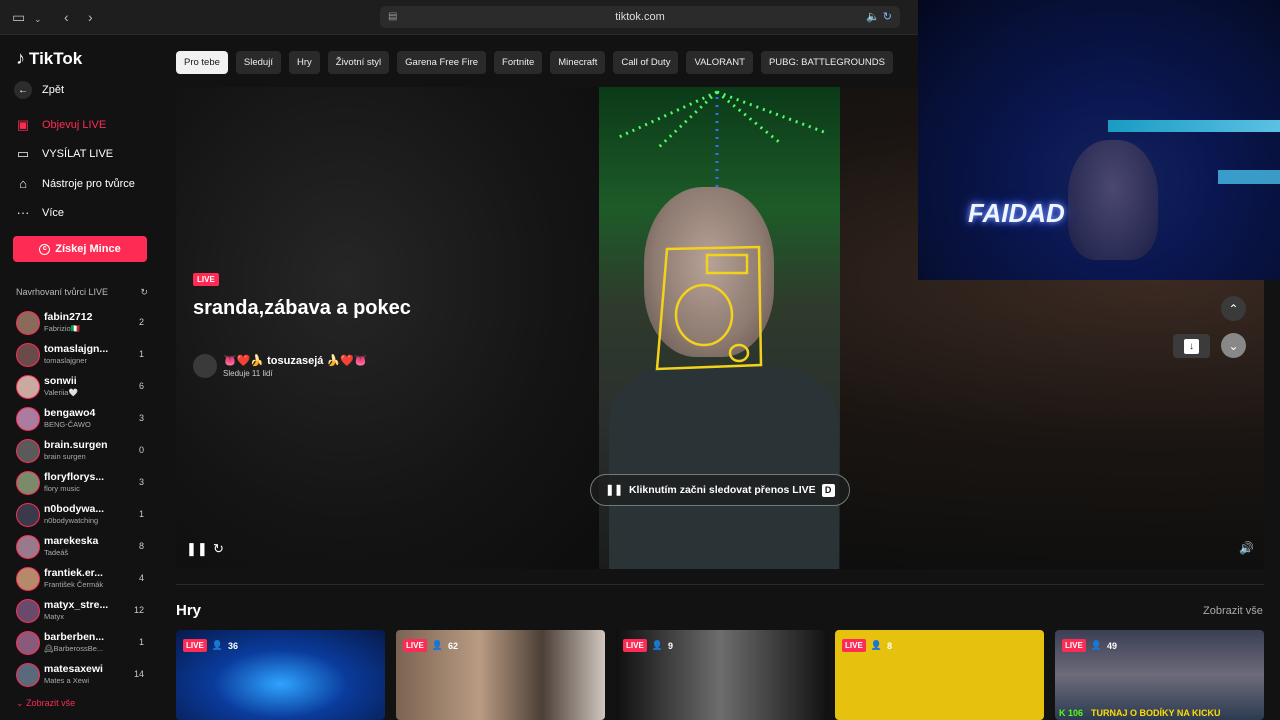 Image resolution: width=1280 pixels, height=720 pixels. I want to click on chip-lifestyle: Životní styl, so click(358, 62).